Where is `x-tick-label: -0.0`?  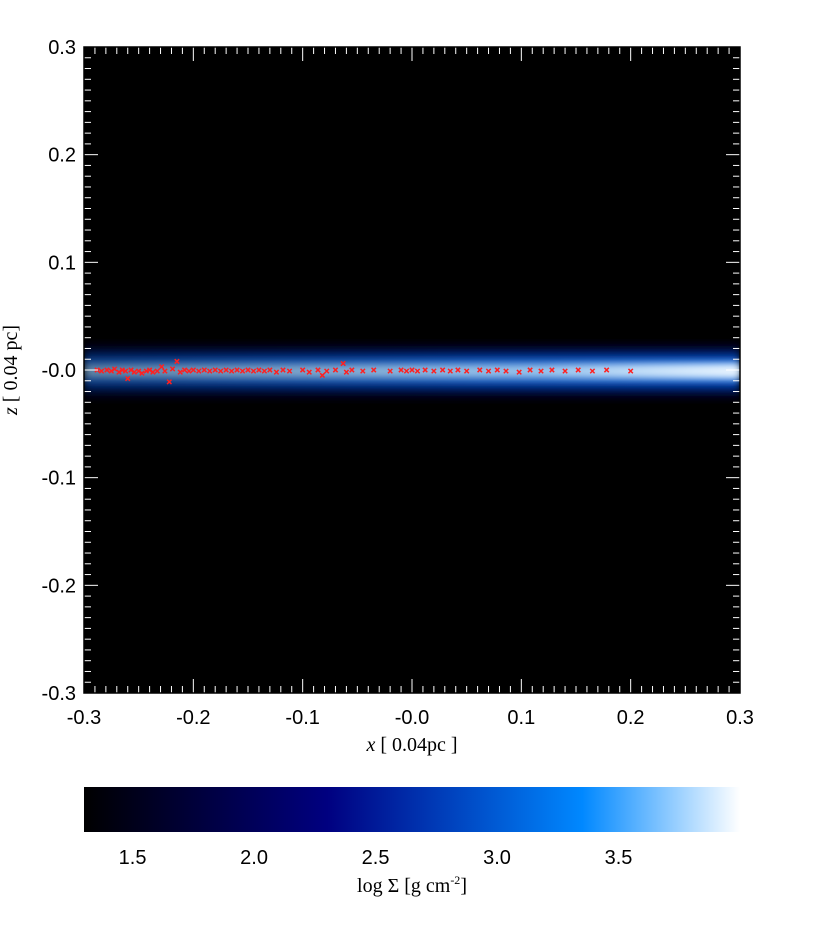
x-tick-label: -0.0 is located at coordinates (412, 718).